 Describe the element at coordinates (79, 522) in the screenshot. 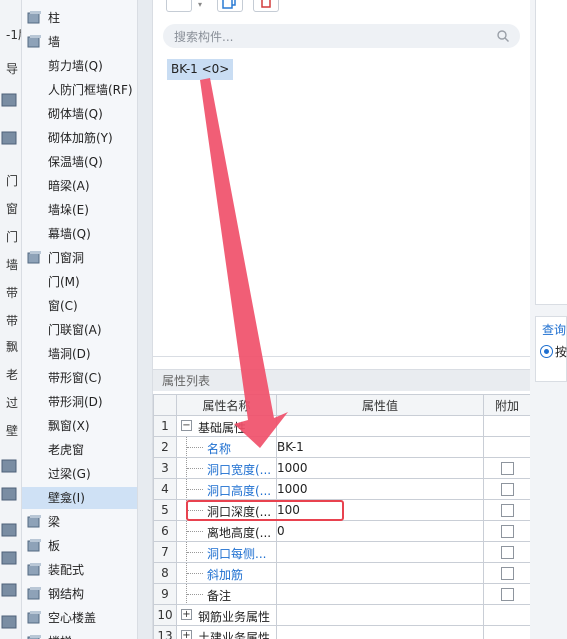

I see `tree-item: 梁` at that location.